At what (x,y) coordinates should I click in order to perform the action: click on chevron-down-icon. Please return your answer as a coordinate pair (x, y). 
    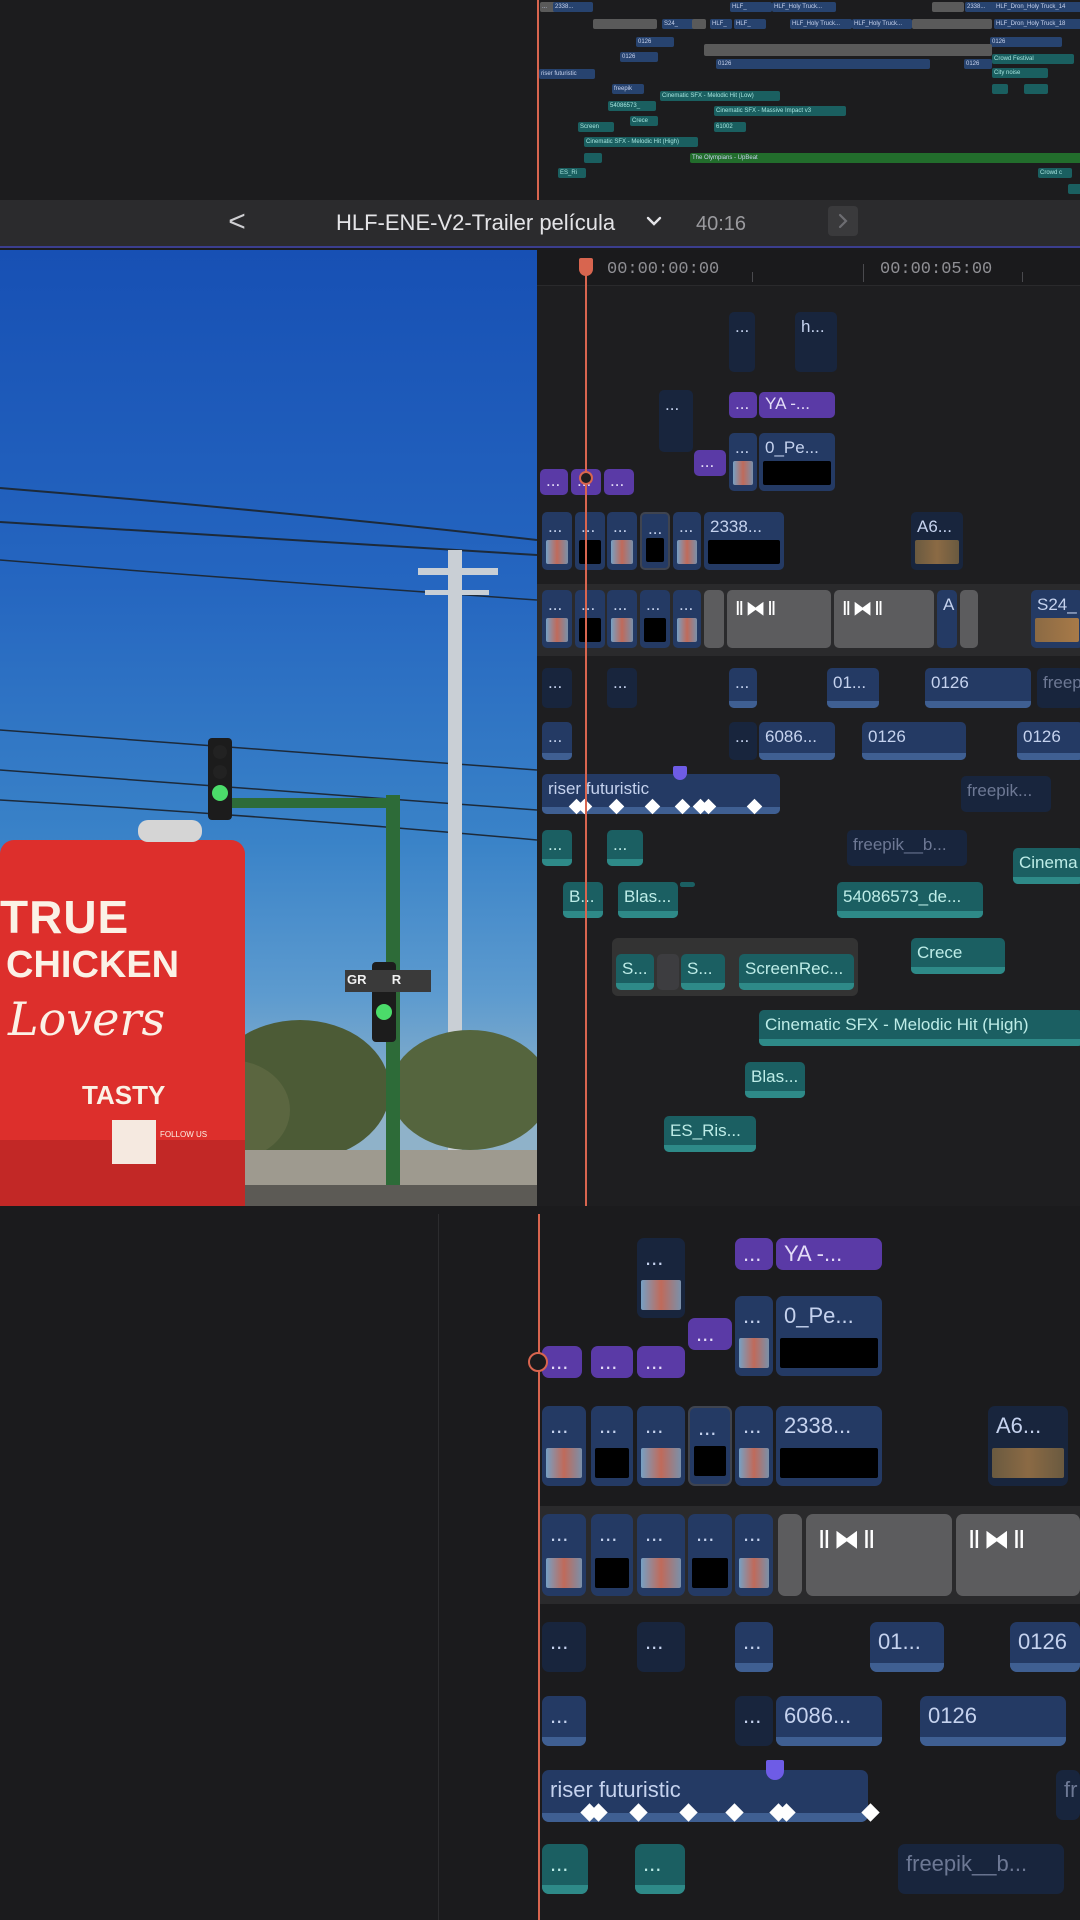
    Looking at the image, I should click on (654, 221).